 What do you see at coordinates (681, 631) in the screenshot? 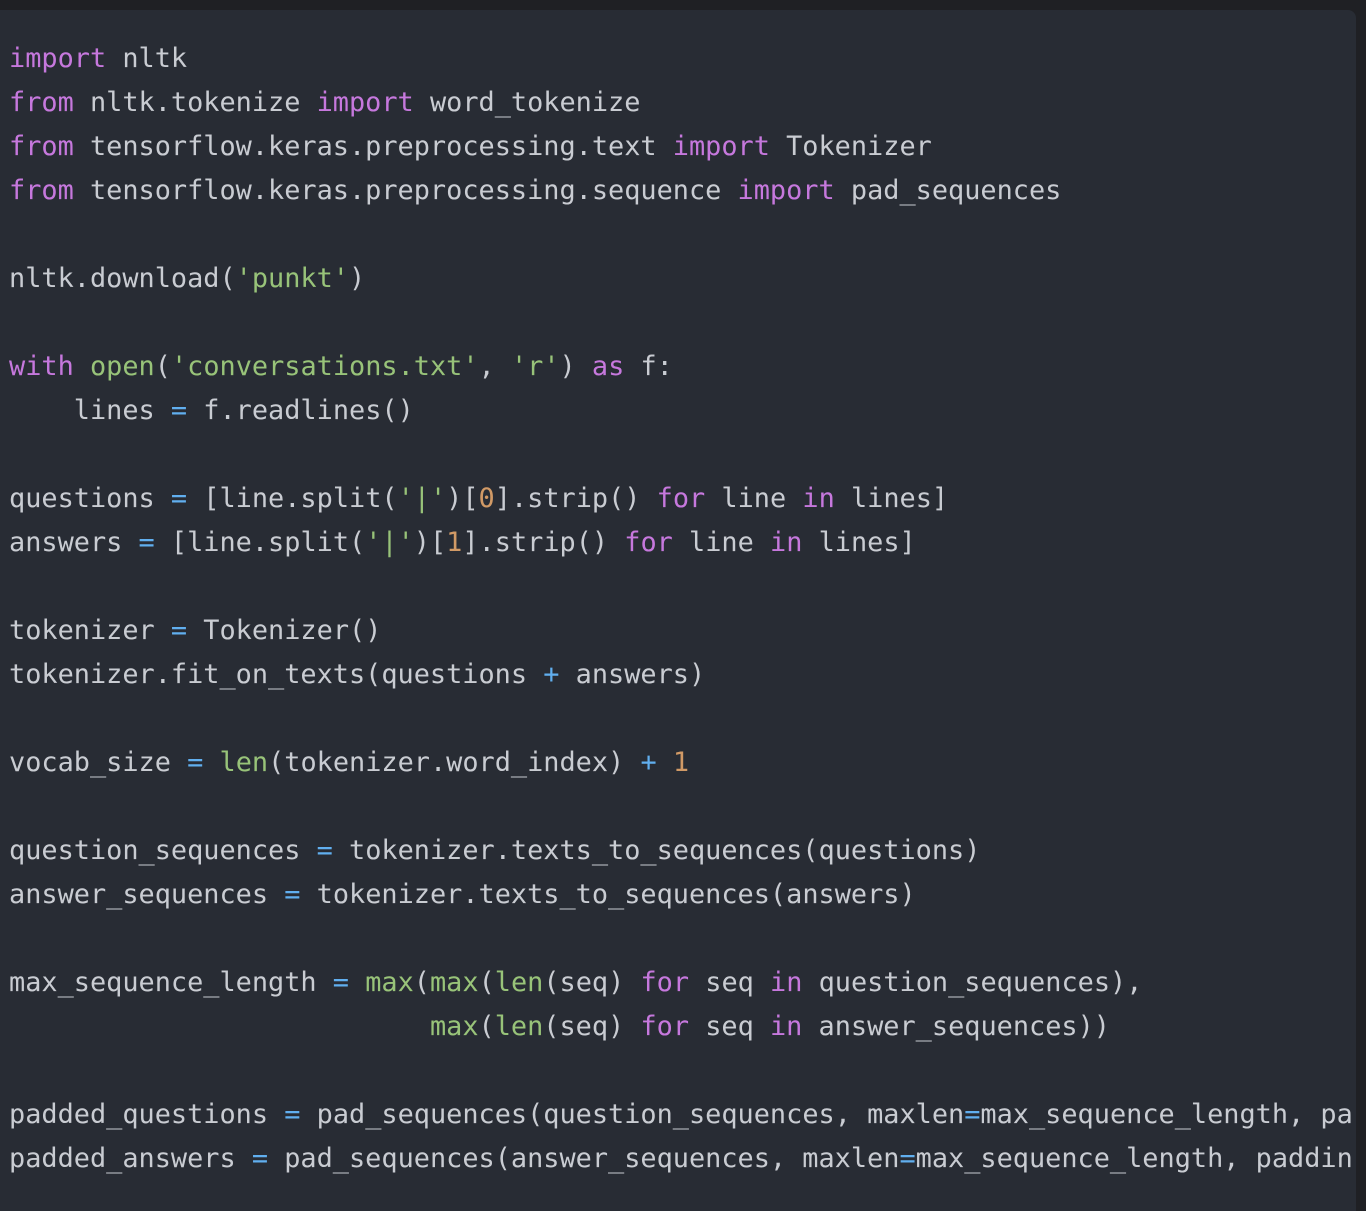
I see `code-line: tokenizer = Tokenizer()` at bounding box center [681, 631].